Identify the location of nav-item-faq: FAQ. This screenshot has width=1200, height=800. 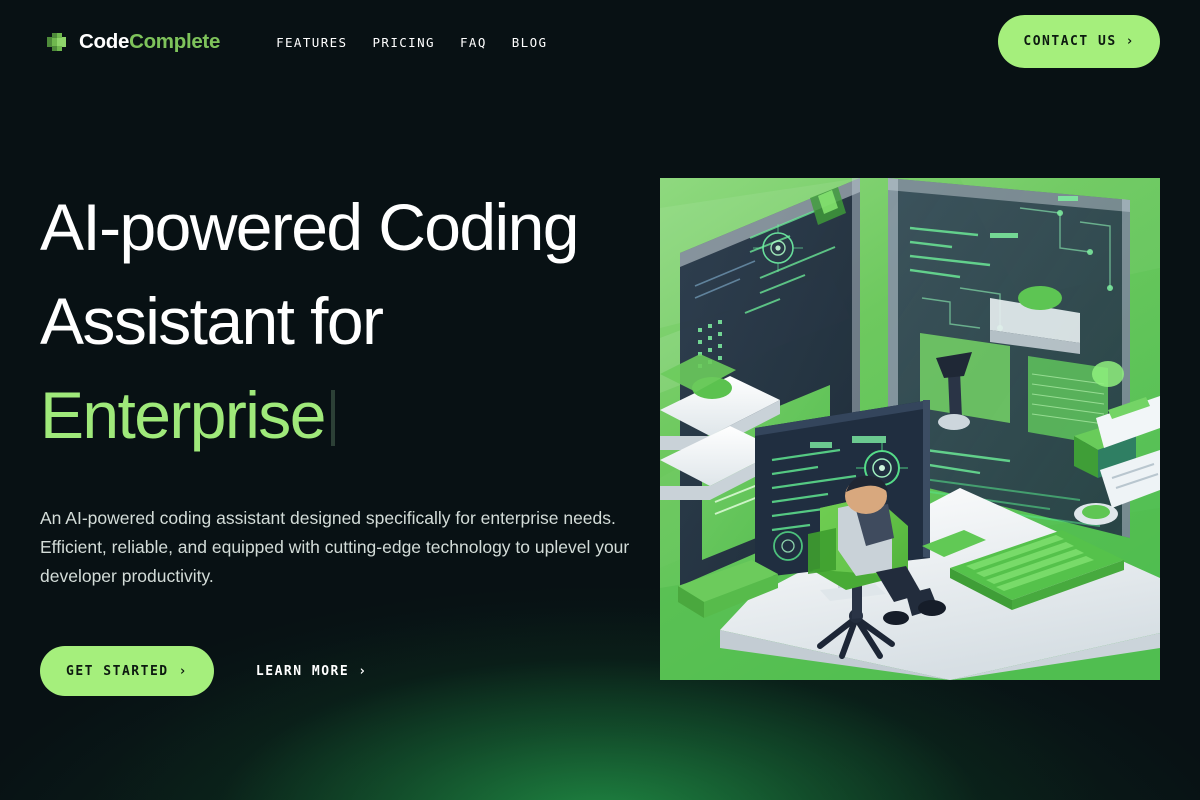
(473, 42).